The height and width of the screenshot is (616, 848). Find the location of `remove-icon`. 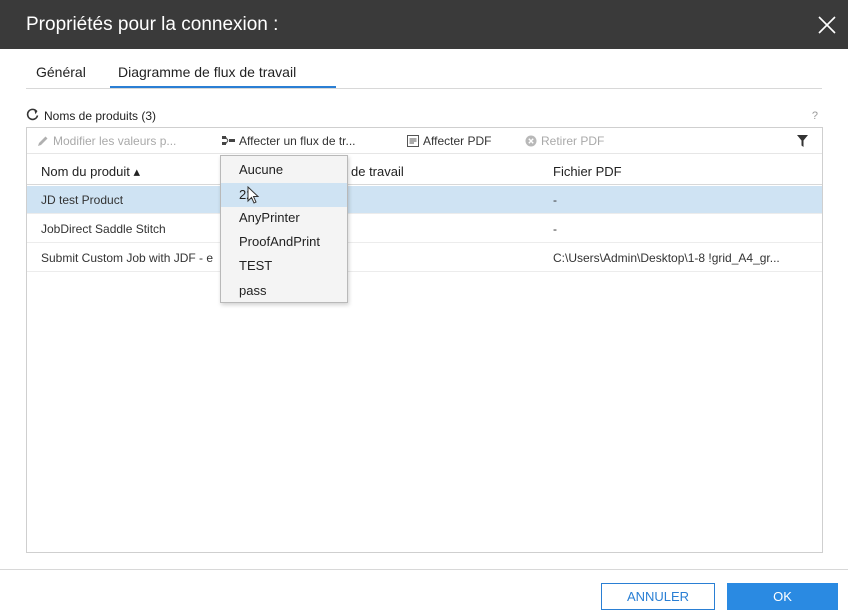

remove-icon is located at coordinates (531, 141).